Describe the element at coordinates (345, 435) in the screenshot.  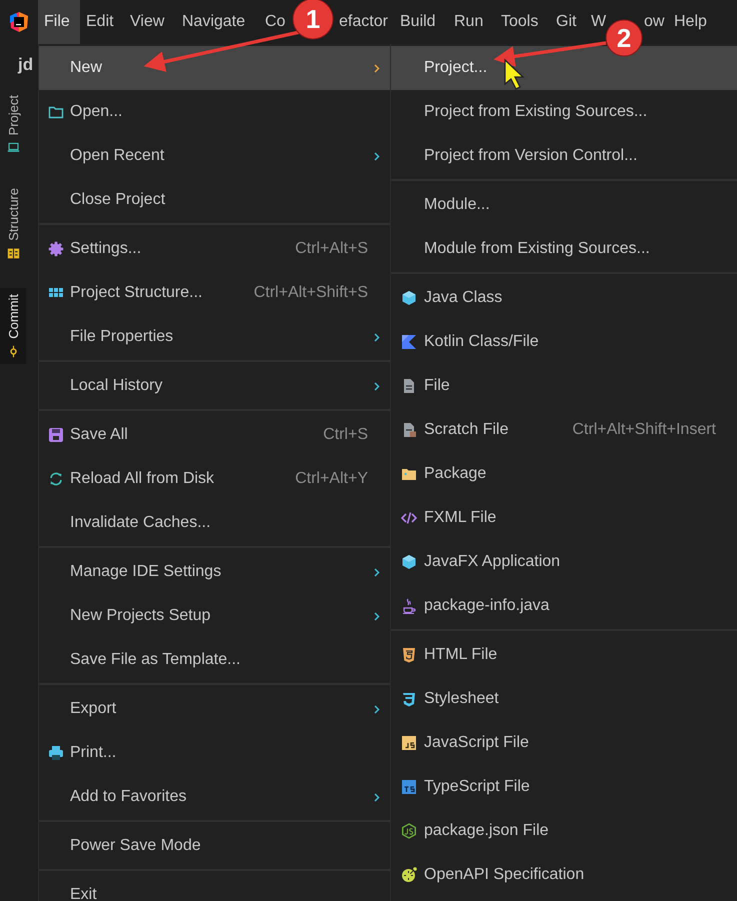
I see `shortcut-text: Ctrl+S` at that location.